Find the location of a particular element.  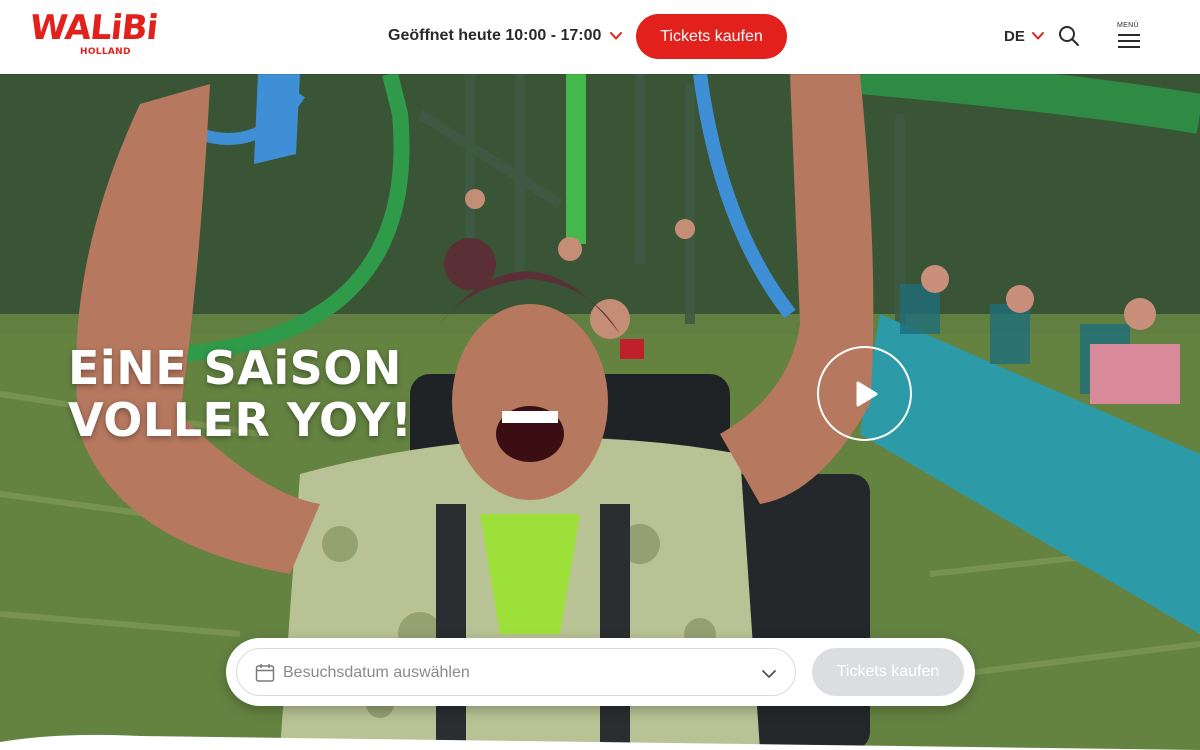

visit-date-placeholder: Besuchsdatum auswählen is located at coordinates (376, 672).